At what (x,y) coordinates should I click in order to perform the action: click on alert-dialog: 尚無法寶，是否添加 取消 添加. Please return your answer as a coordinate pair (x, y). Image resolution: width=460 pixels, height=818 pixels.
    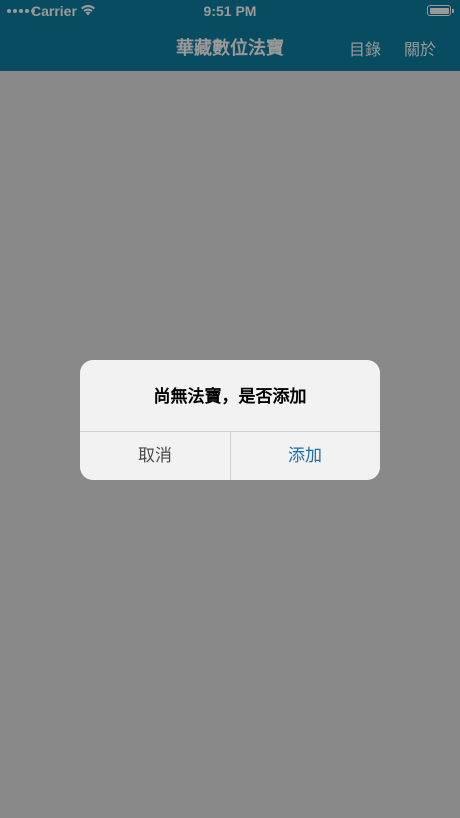
    Looking at the image, I should click on (230, 420).